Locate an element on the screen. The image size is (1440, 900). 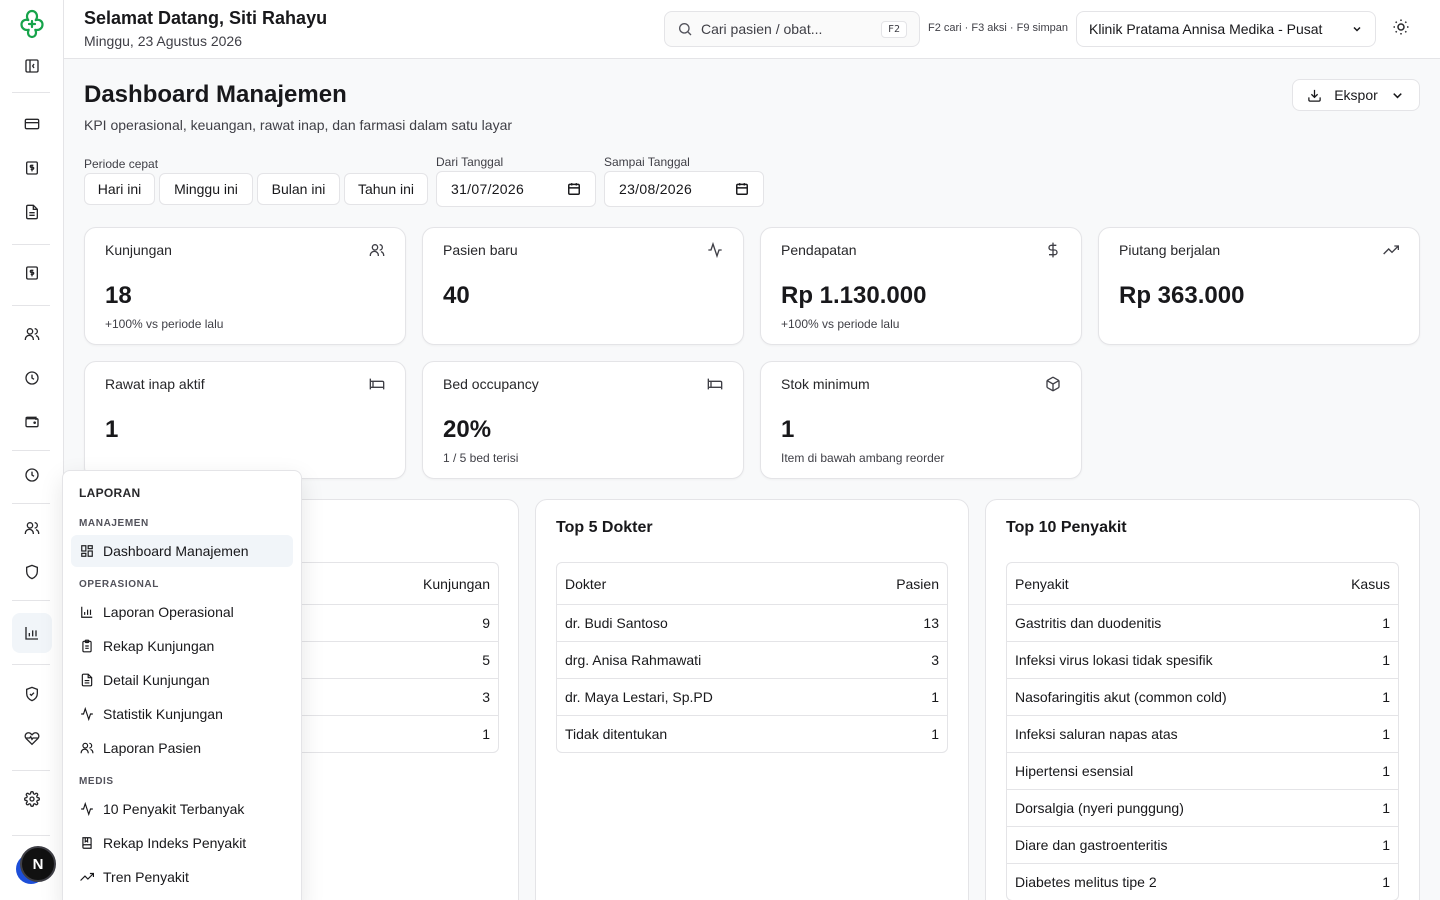
sidebar-item-insurance is located at coordinates (32, 694).